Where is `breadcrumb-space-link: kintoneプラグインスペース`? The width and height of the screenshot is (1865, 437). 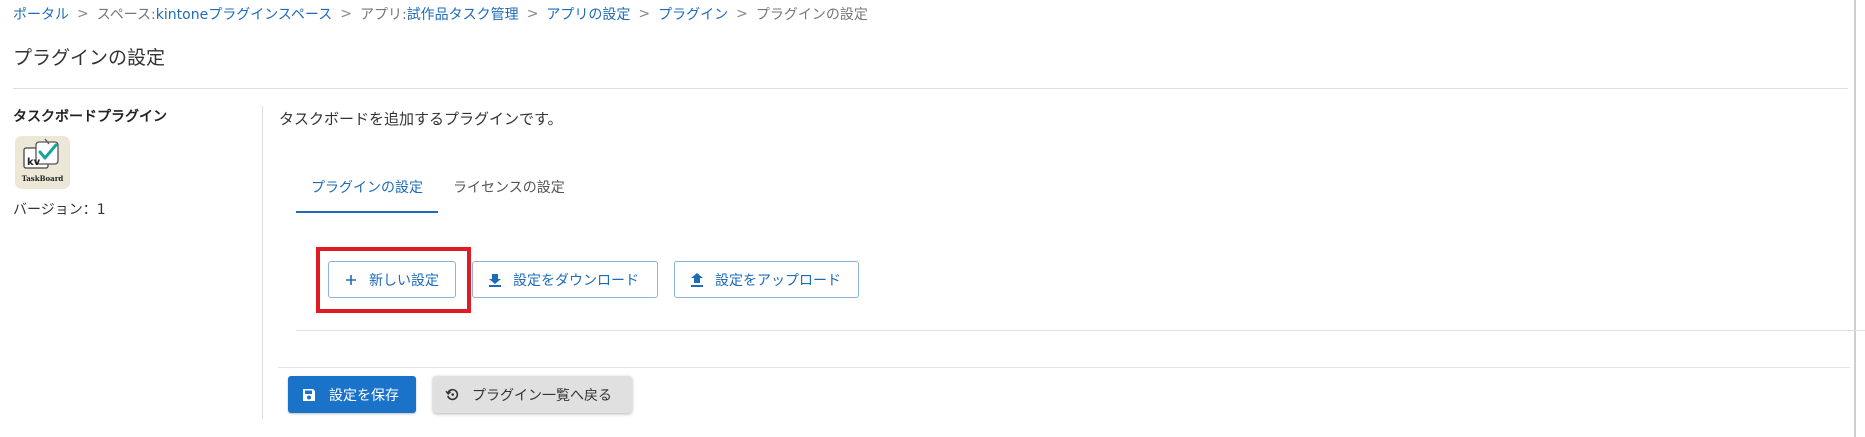 breadcrumb-space-link: kintoneプラグインスペース is located at coordinates (244, 14).